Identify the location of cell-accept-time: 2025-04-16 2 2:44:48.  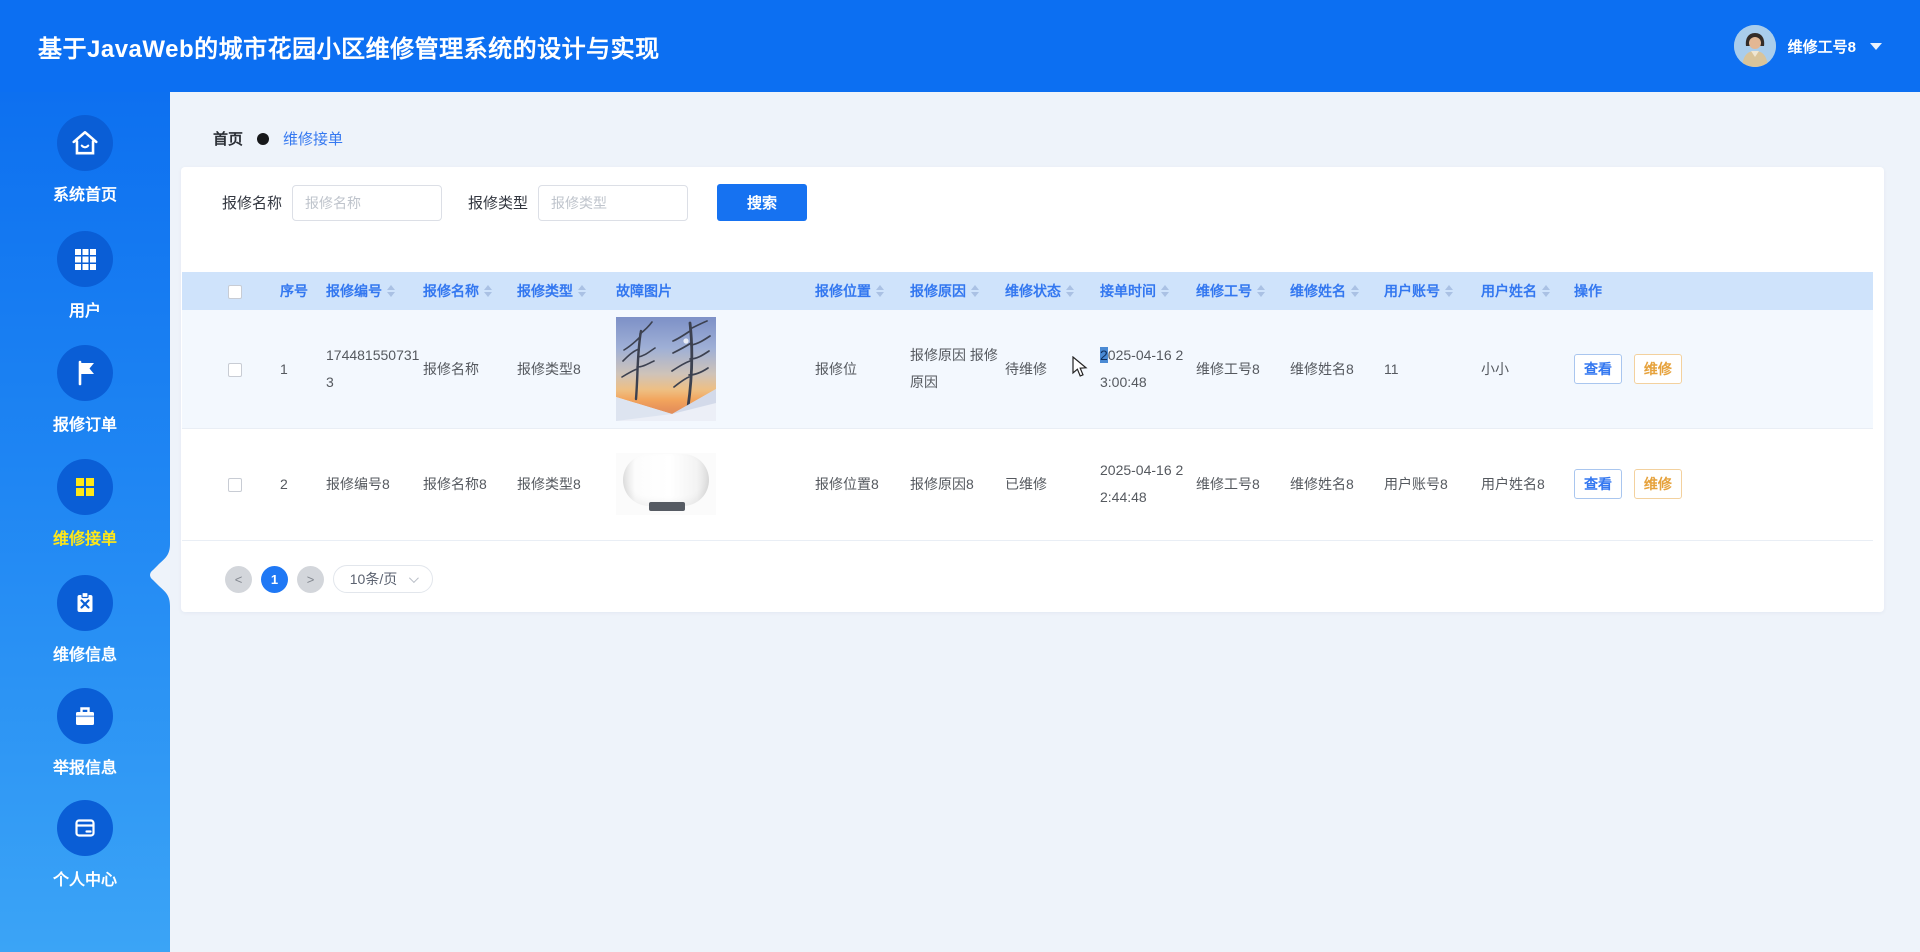
(1142, 483).